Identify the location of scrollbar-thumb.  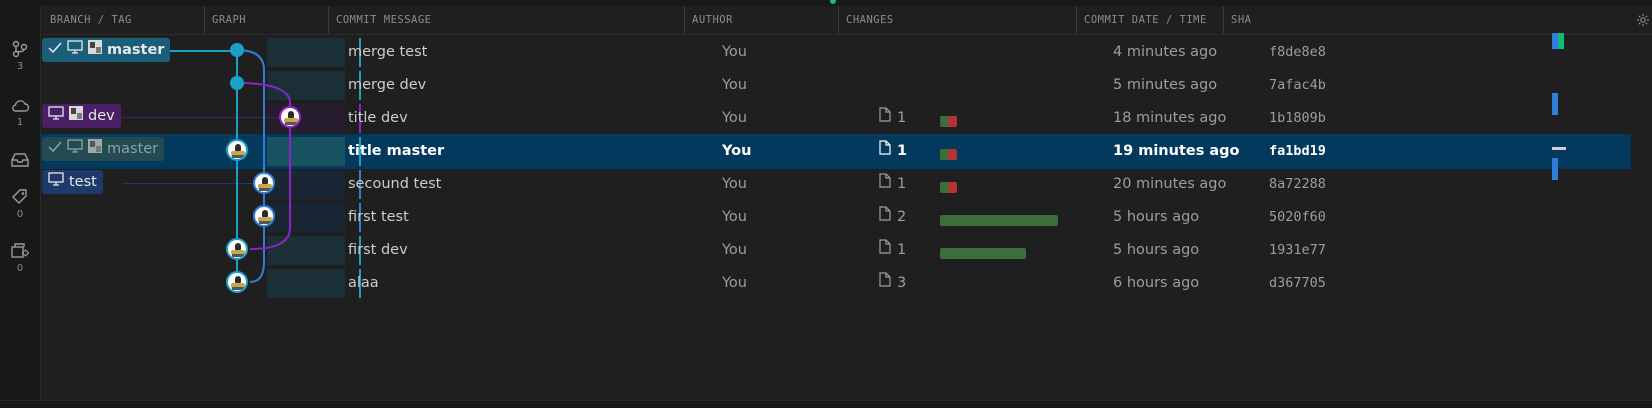
(1559, 148).